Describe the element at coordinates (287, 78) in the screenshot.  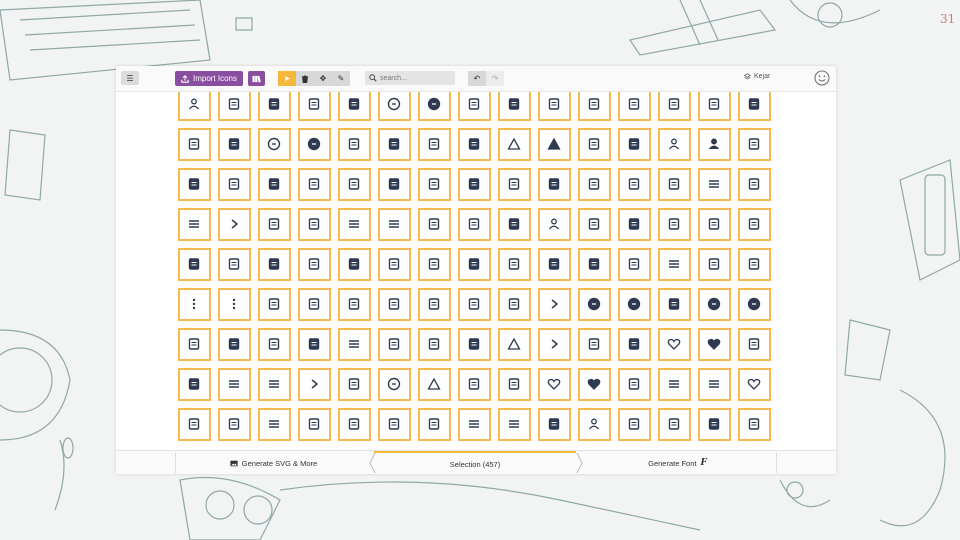
I see `select-tool-button: ➤` at that location.